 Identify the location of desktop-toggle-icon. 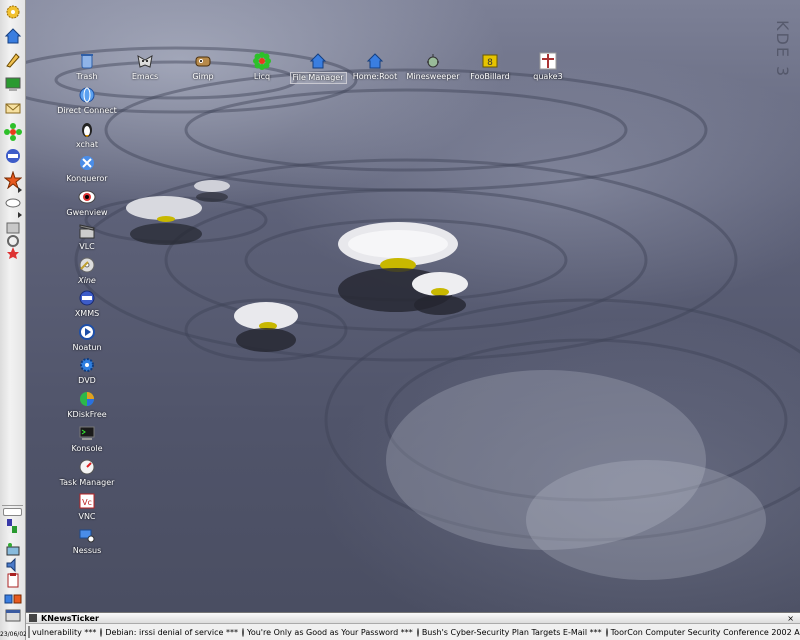
(13, 203).